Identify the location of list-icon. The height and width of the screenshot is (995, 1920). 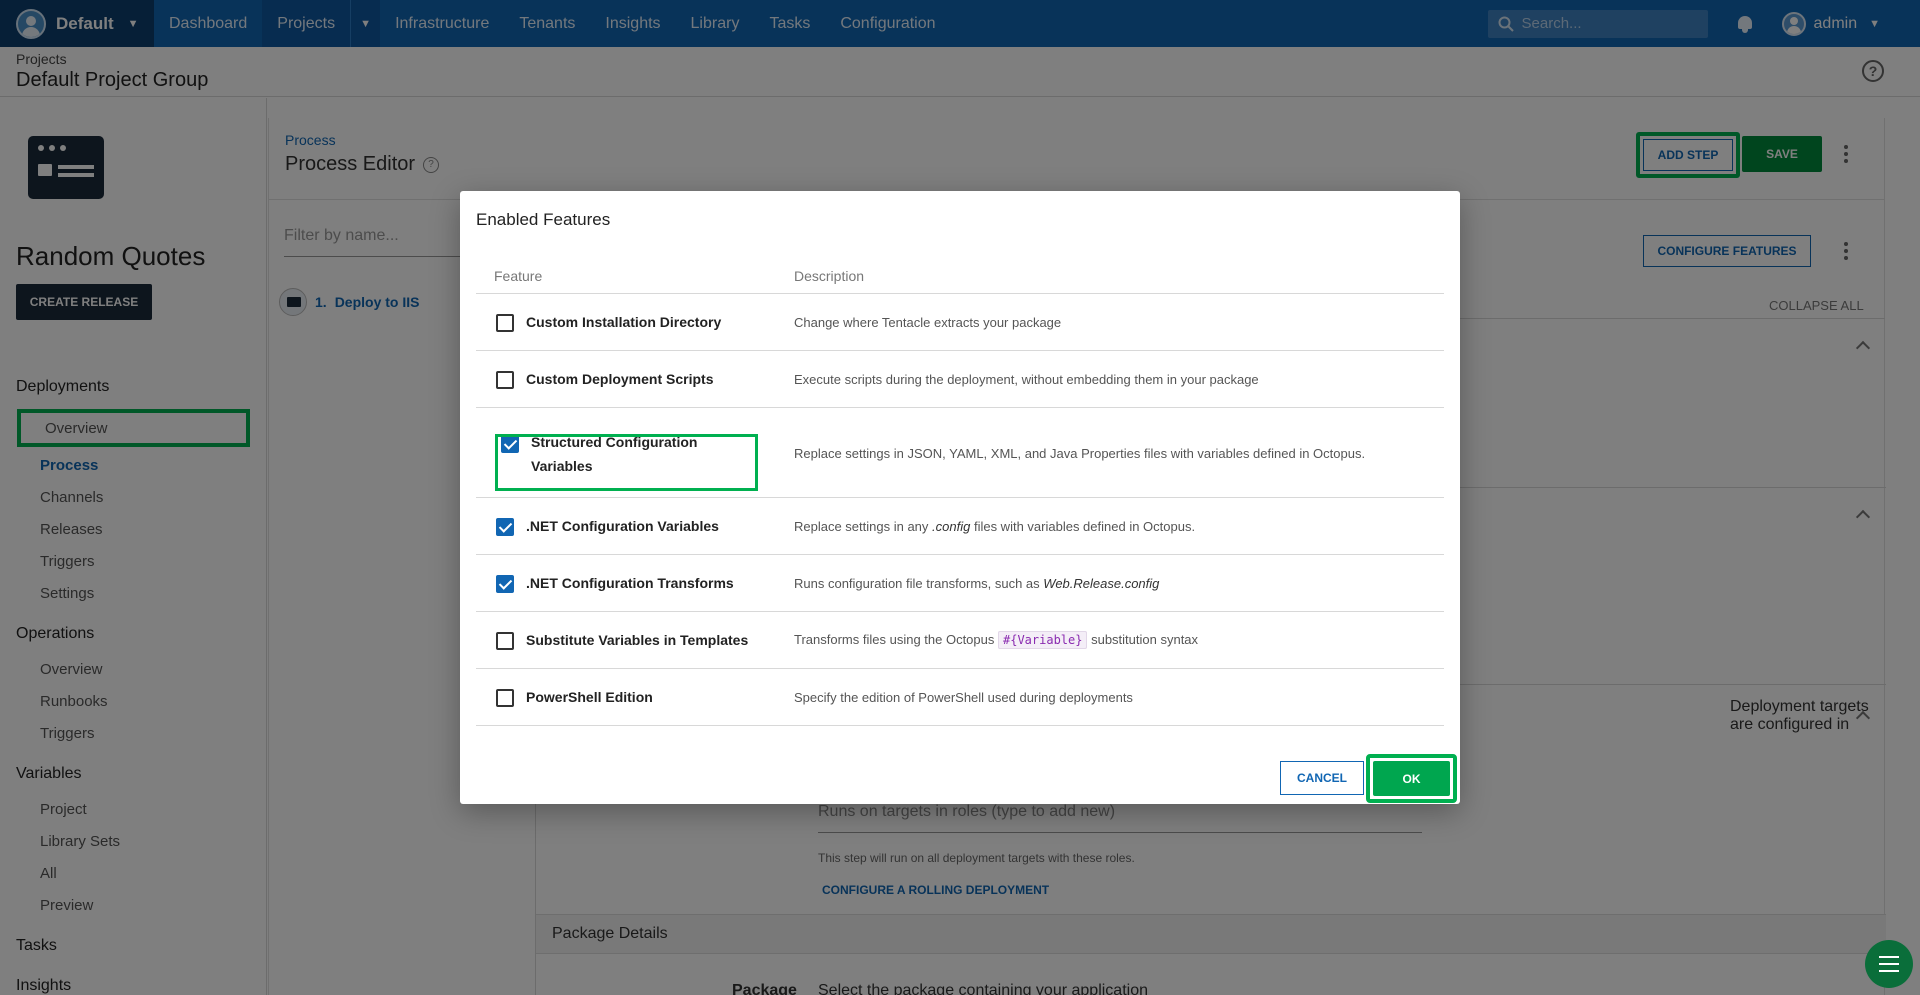
(1889, 964).